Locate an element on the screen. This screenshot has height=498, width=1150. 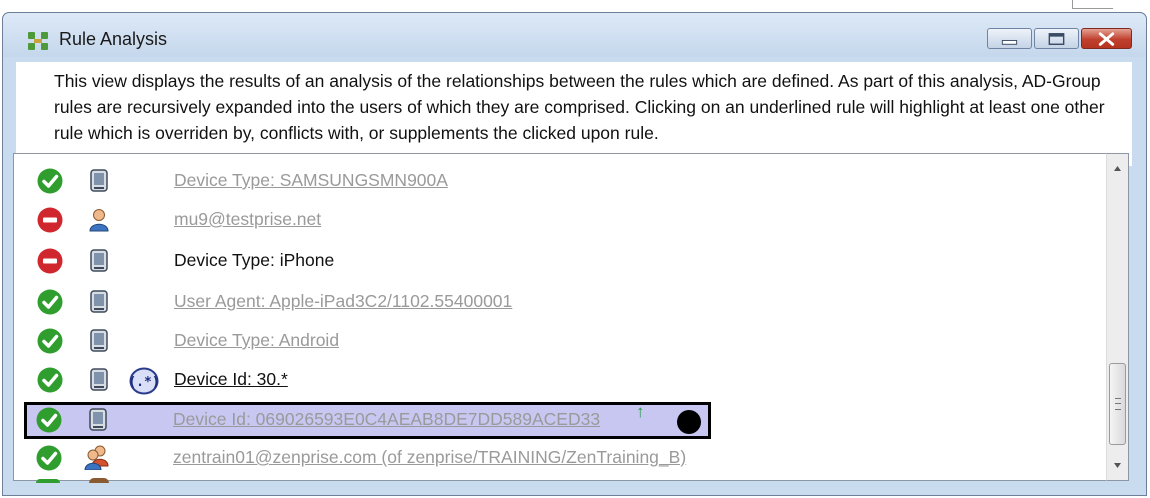
arrow-up-icon: ↑ is located at coordinates (640, 411).